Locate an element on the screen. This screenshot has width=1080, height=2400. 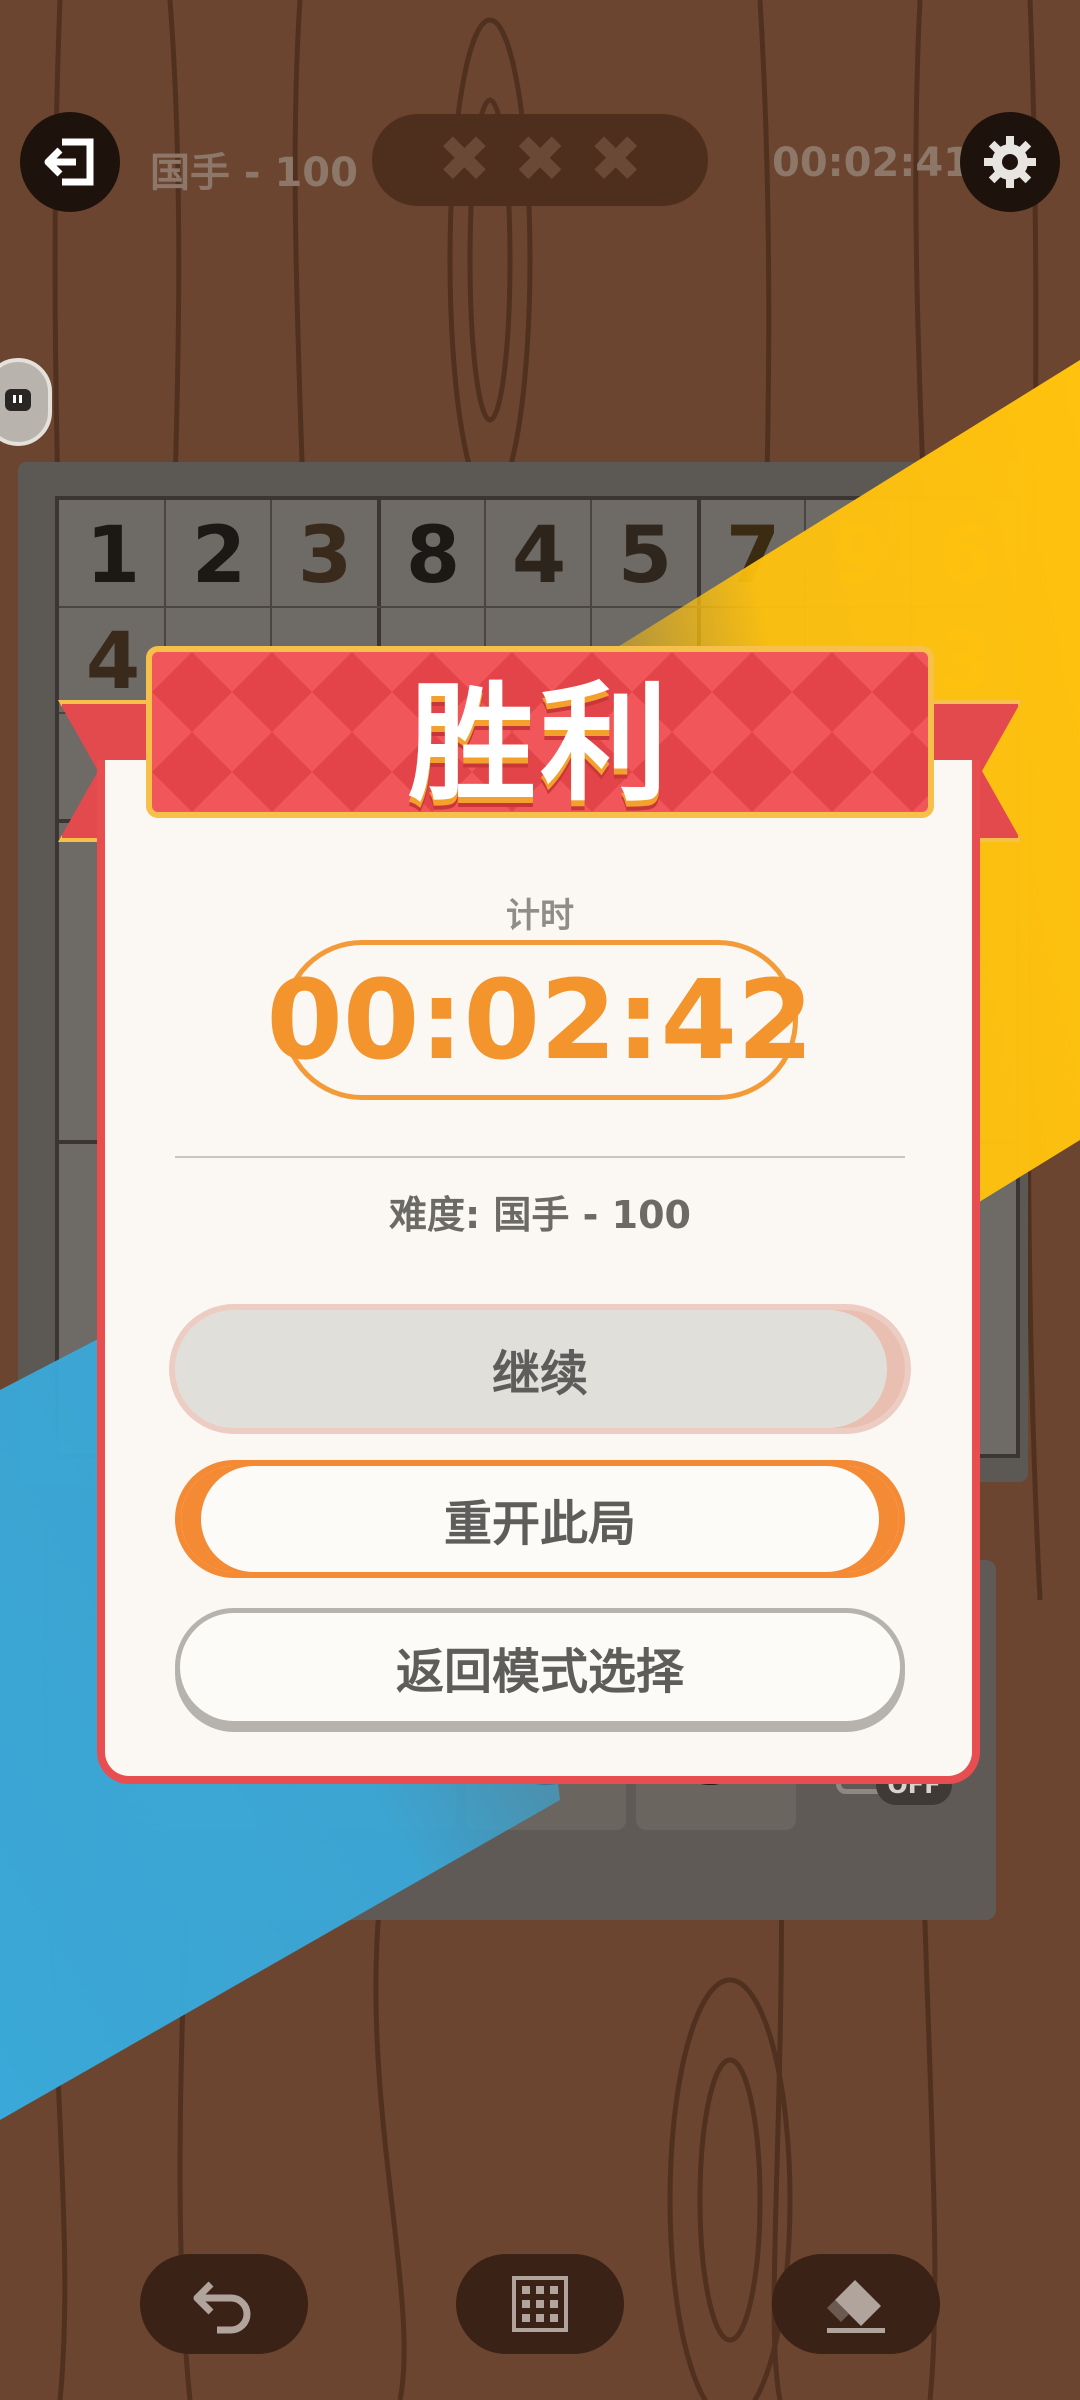
victory-title: 胜利 is located at coordinates (539, 743).